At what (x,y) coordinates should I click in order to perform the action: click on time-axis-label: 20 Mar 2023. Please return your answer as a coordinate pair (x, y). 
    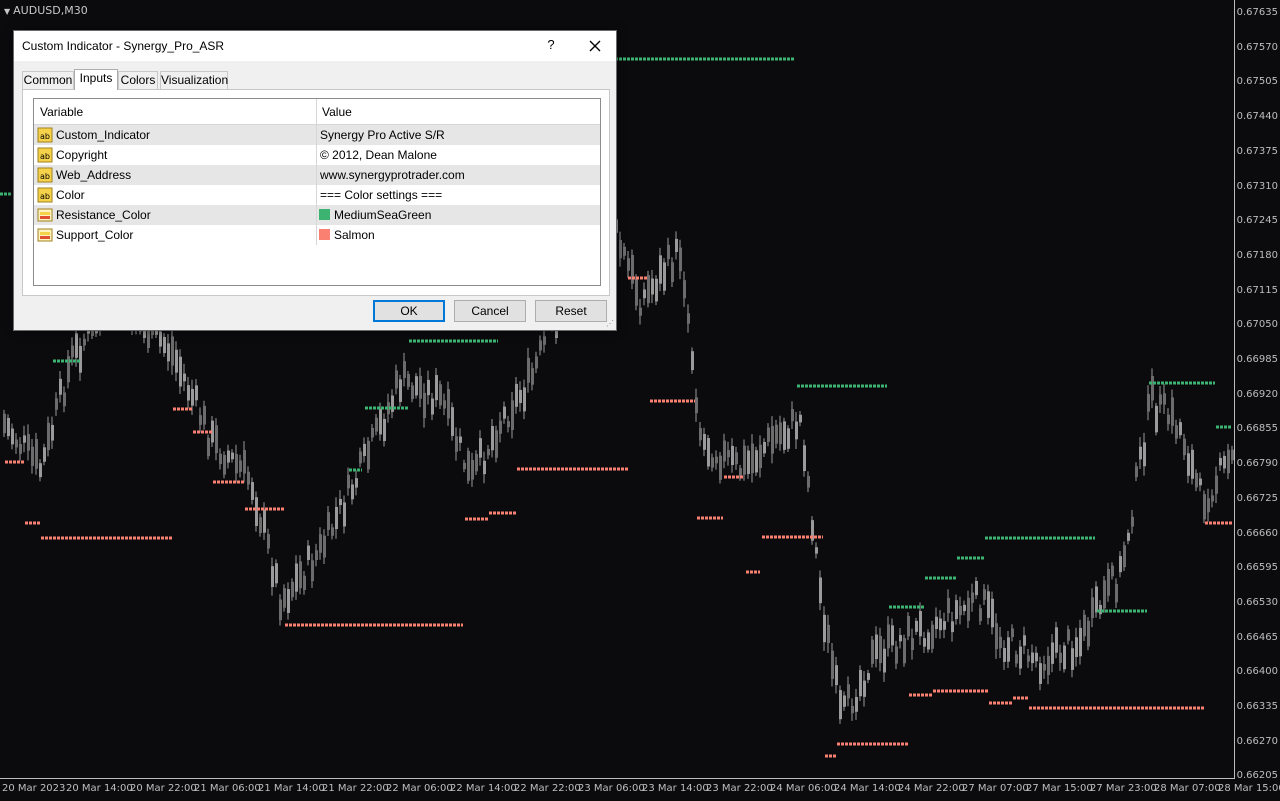
    Looking at the image, I should click on (34, 788).